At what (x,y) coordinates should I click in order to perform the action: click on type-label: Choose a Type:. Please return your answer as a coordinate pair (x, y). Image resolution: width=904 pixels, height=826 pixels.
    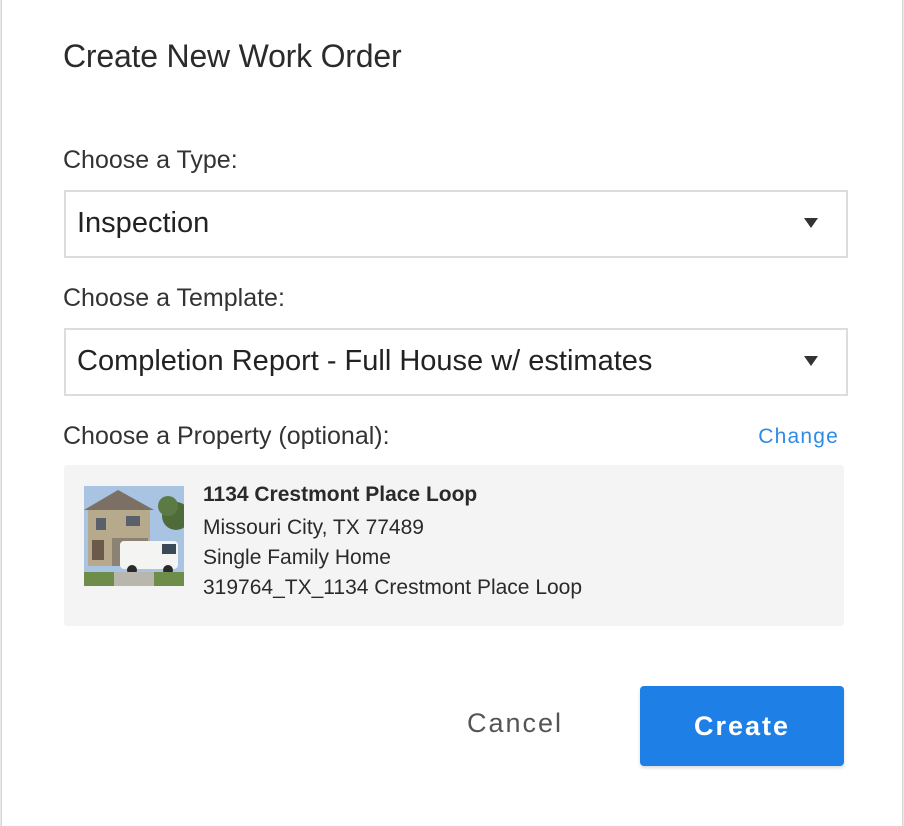
    Looking at the image, I should click on (150, 160).